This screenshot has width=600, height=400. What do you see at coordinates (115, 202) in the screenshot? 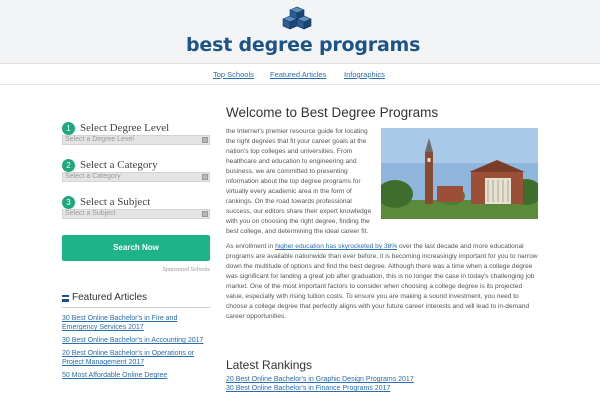
I see `step-title: Select a Subject` at bounding box center [115, 202].